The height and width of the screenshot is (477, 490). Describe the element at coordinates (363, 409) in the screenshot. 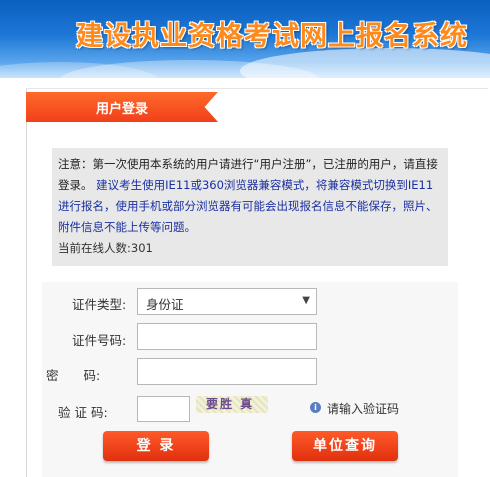

I see `captcha-hint: 请输入验证码` at that location.